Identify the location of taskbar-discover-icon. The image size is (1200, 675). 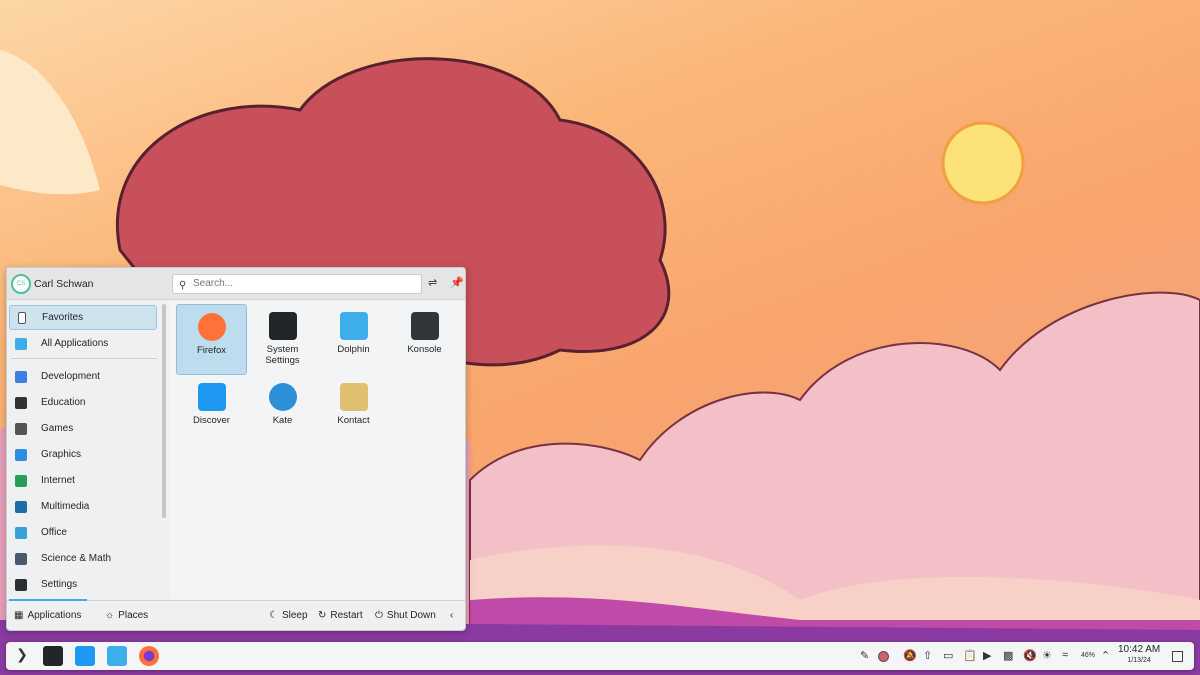
(85, 656).